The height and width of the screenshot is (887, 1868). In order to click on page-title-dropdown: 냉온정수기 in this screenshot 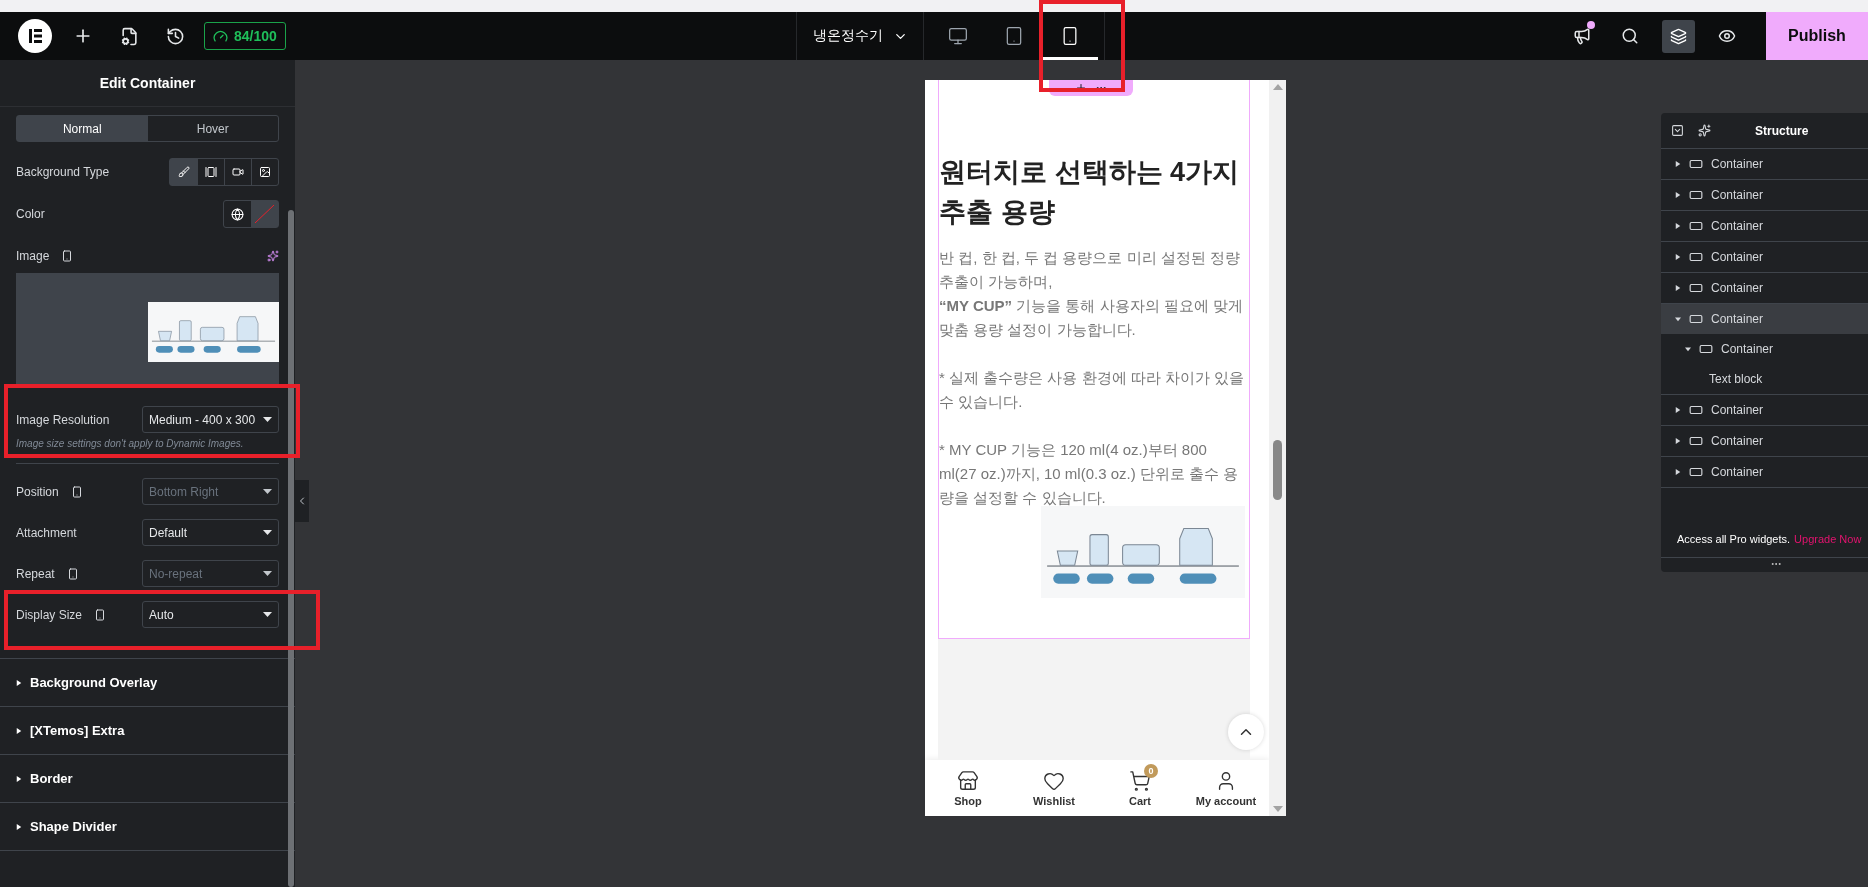, I will do `click(860, 36)`.